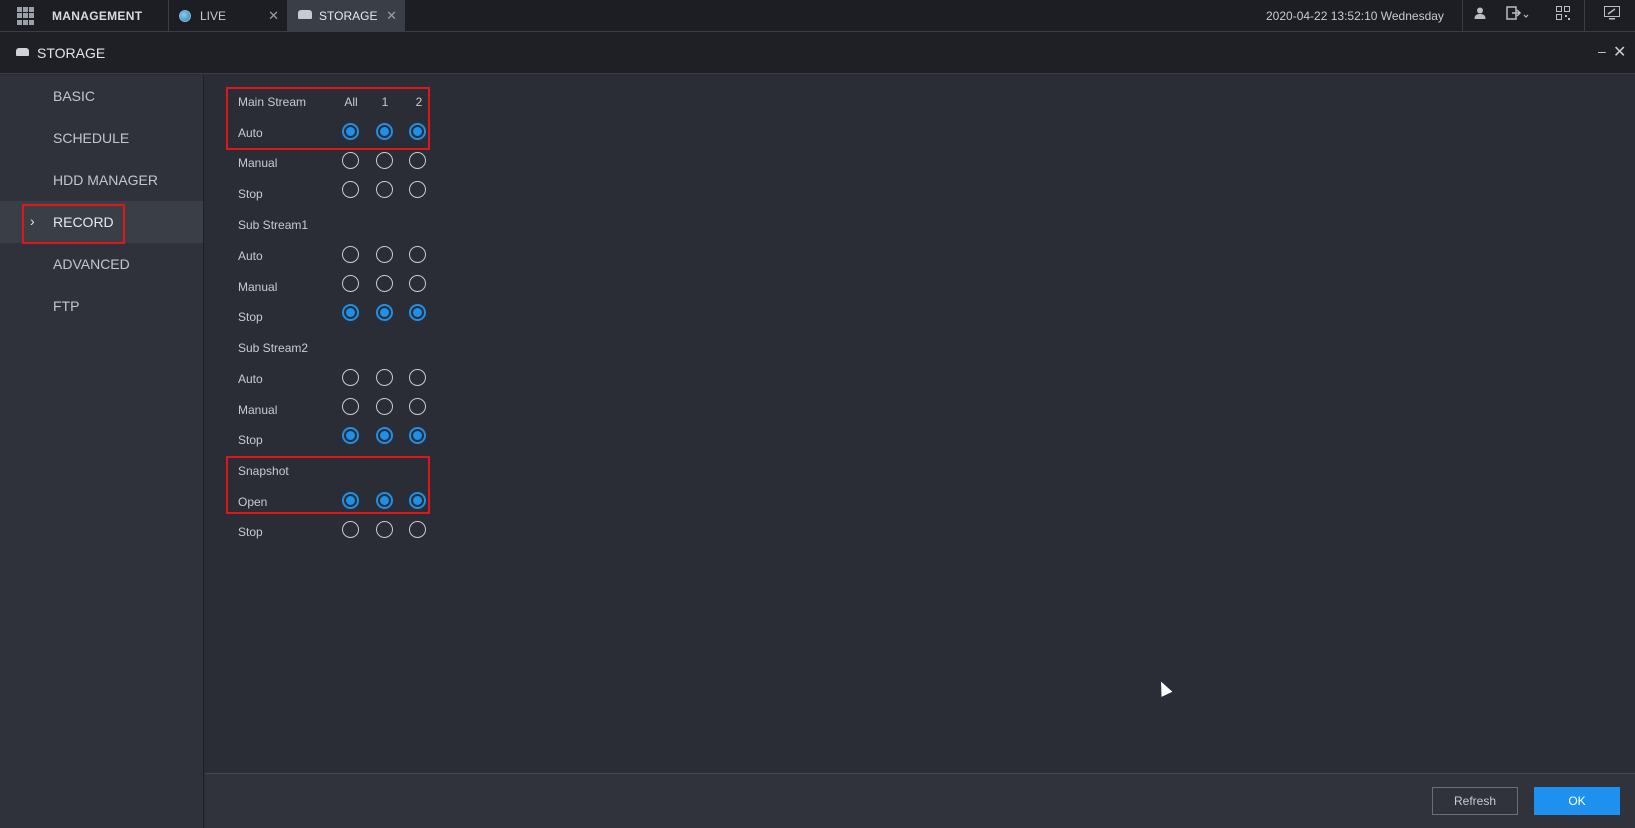  I want to click on main-menu-grid-icon, so click(26, 16).